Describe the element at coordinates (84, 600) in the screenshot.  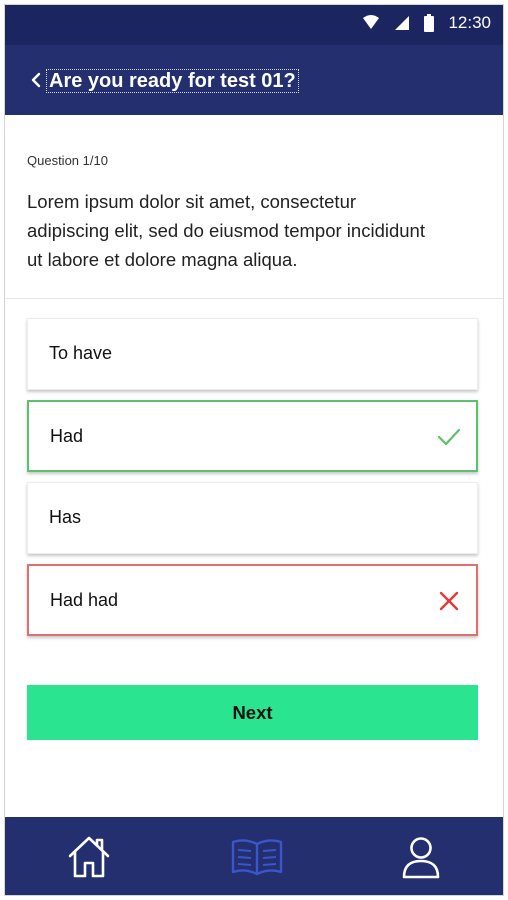
I see `answer-option-label: Had had` at that location.